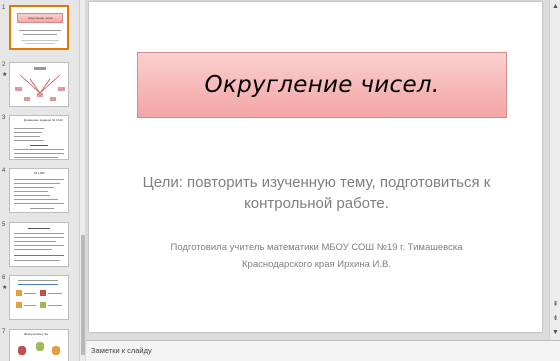  Describe the element at coordinates (4, 171) in the screenshot. I see `slide-number: 4` at that location.